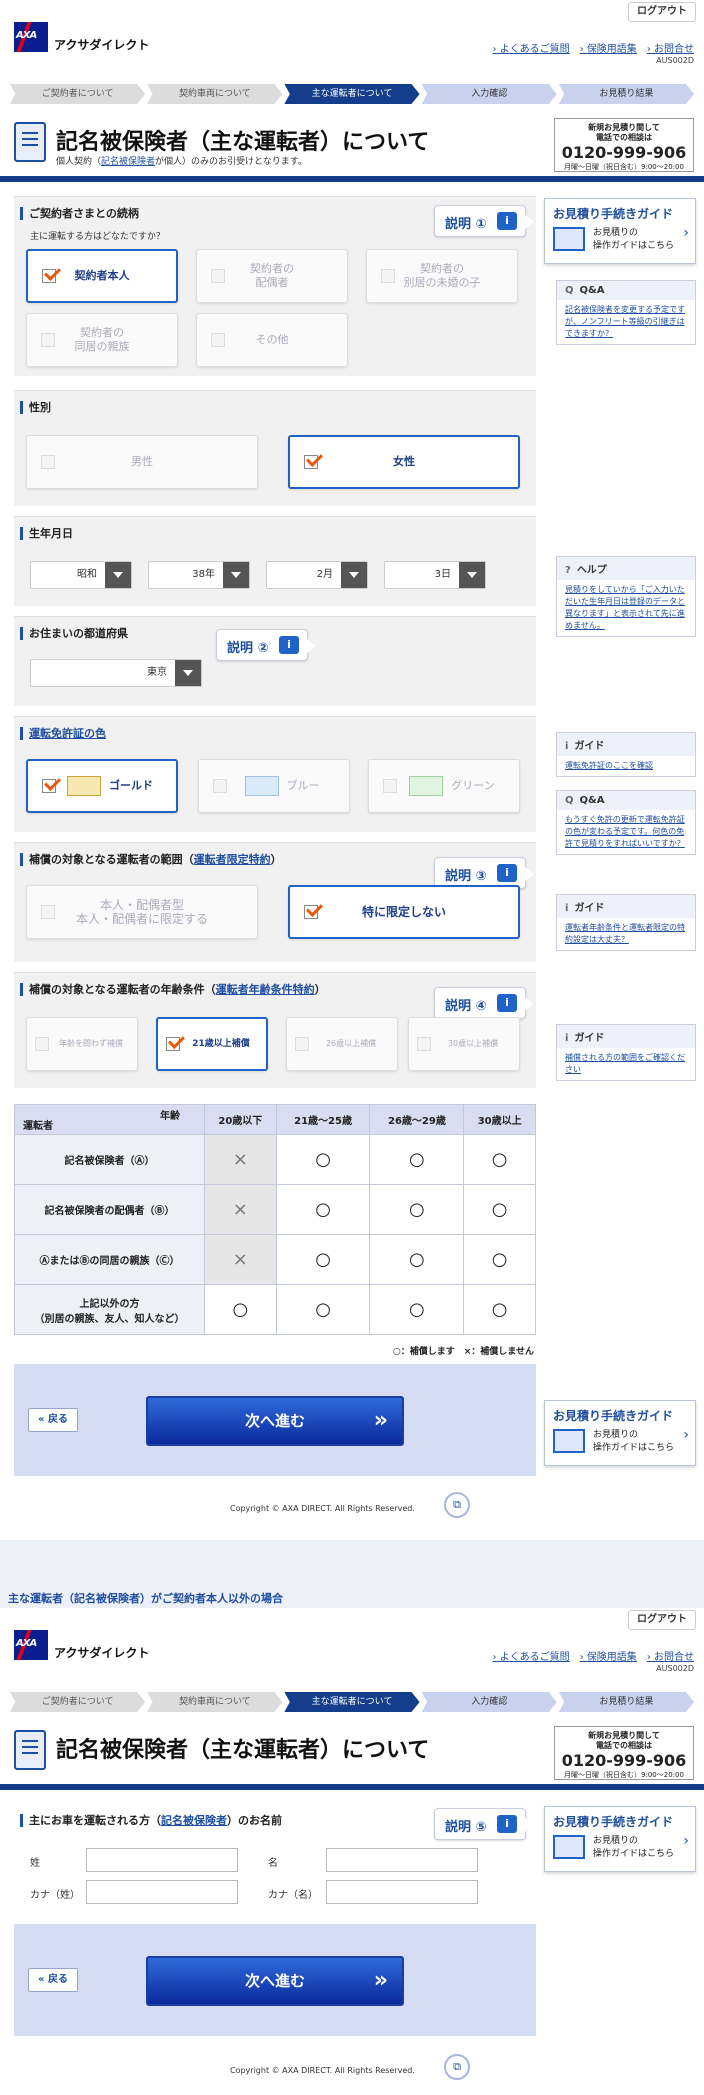 This screenshot has height=2095, width=704. Describe the element at coordinates (626, 322) in the screenshot. I see `qa-link: 記名被保険者を変更する予定ですが、ノンフリート等級の引継ぎはできますか？` at that location.